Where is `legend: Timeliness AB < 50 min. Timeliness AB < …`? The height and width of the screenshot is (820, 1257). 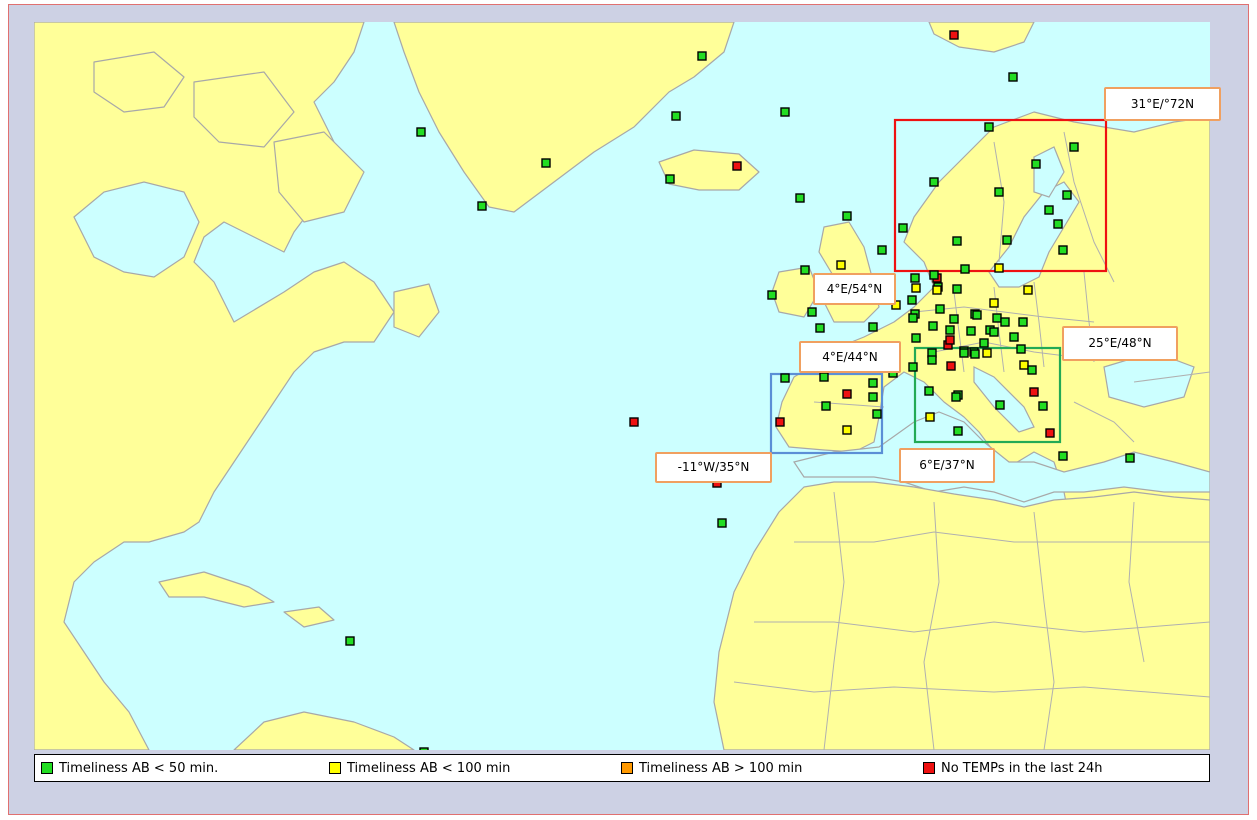
legend: Timeliness AB < 50 min. Timeliness AB < … is located at coordinates (622, 768).